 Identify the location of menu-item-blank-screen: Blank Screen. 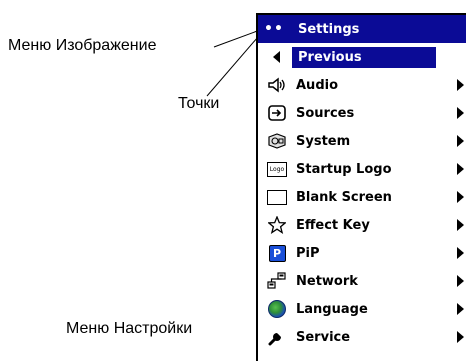
(362, 197).